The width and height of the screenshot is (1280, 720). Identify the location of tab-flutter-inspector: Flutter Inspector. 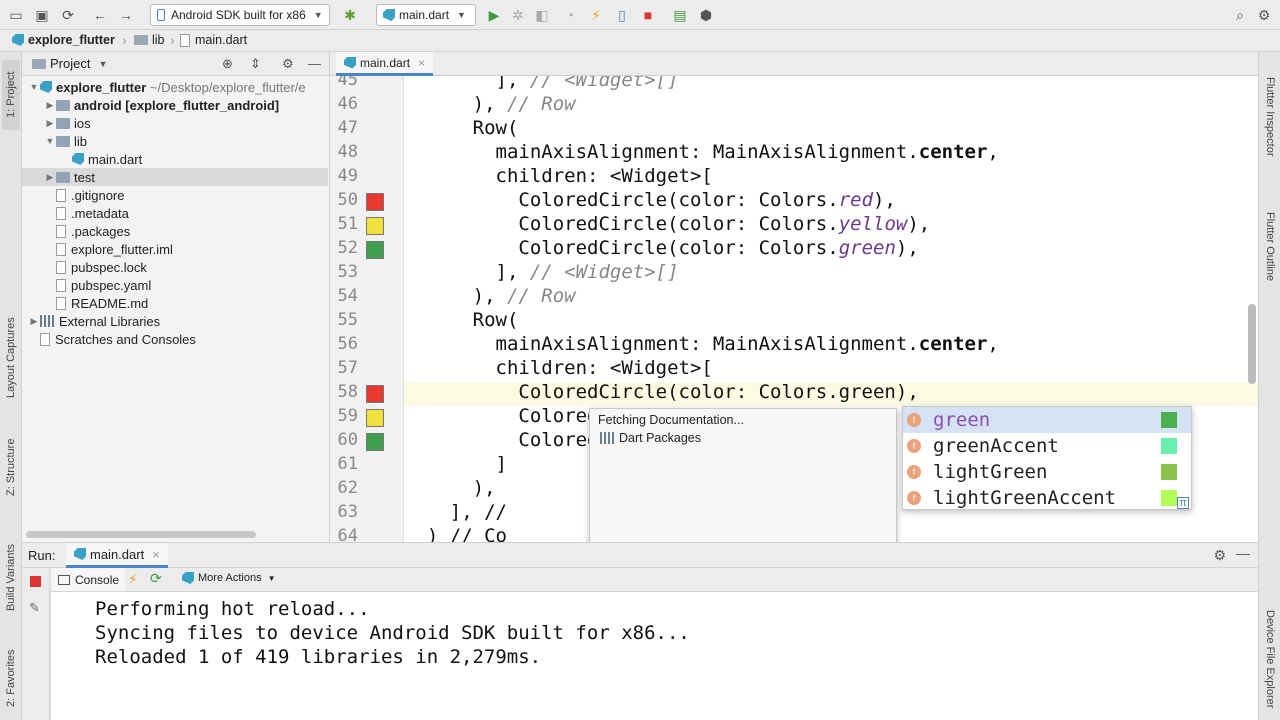
(1270, 117).